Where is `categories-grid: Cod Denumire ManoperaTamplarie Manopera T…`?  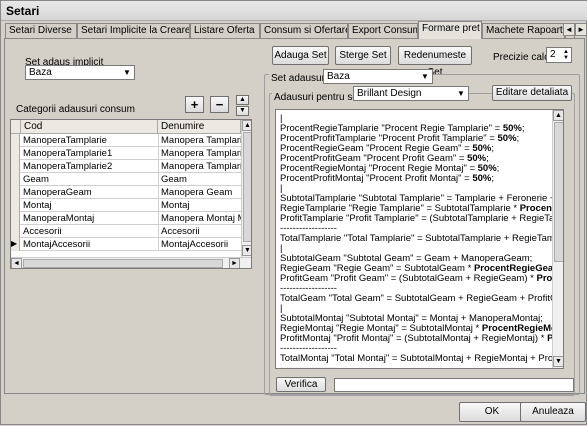
categories-grid: Cod Denumire ManoperaTamplarie Manopera T… is located at coordinates (131, 194).